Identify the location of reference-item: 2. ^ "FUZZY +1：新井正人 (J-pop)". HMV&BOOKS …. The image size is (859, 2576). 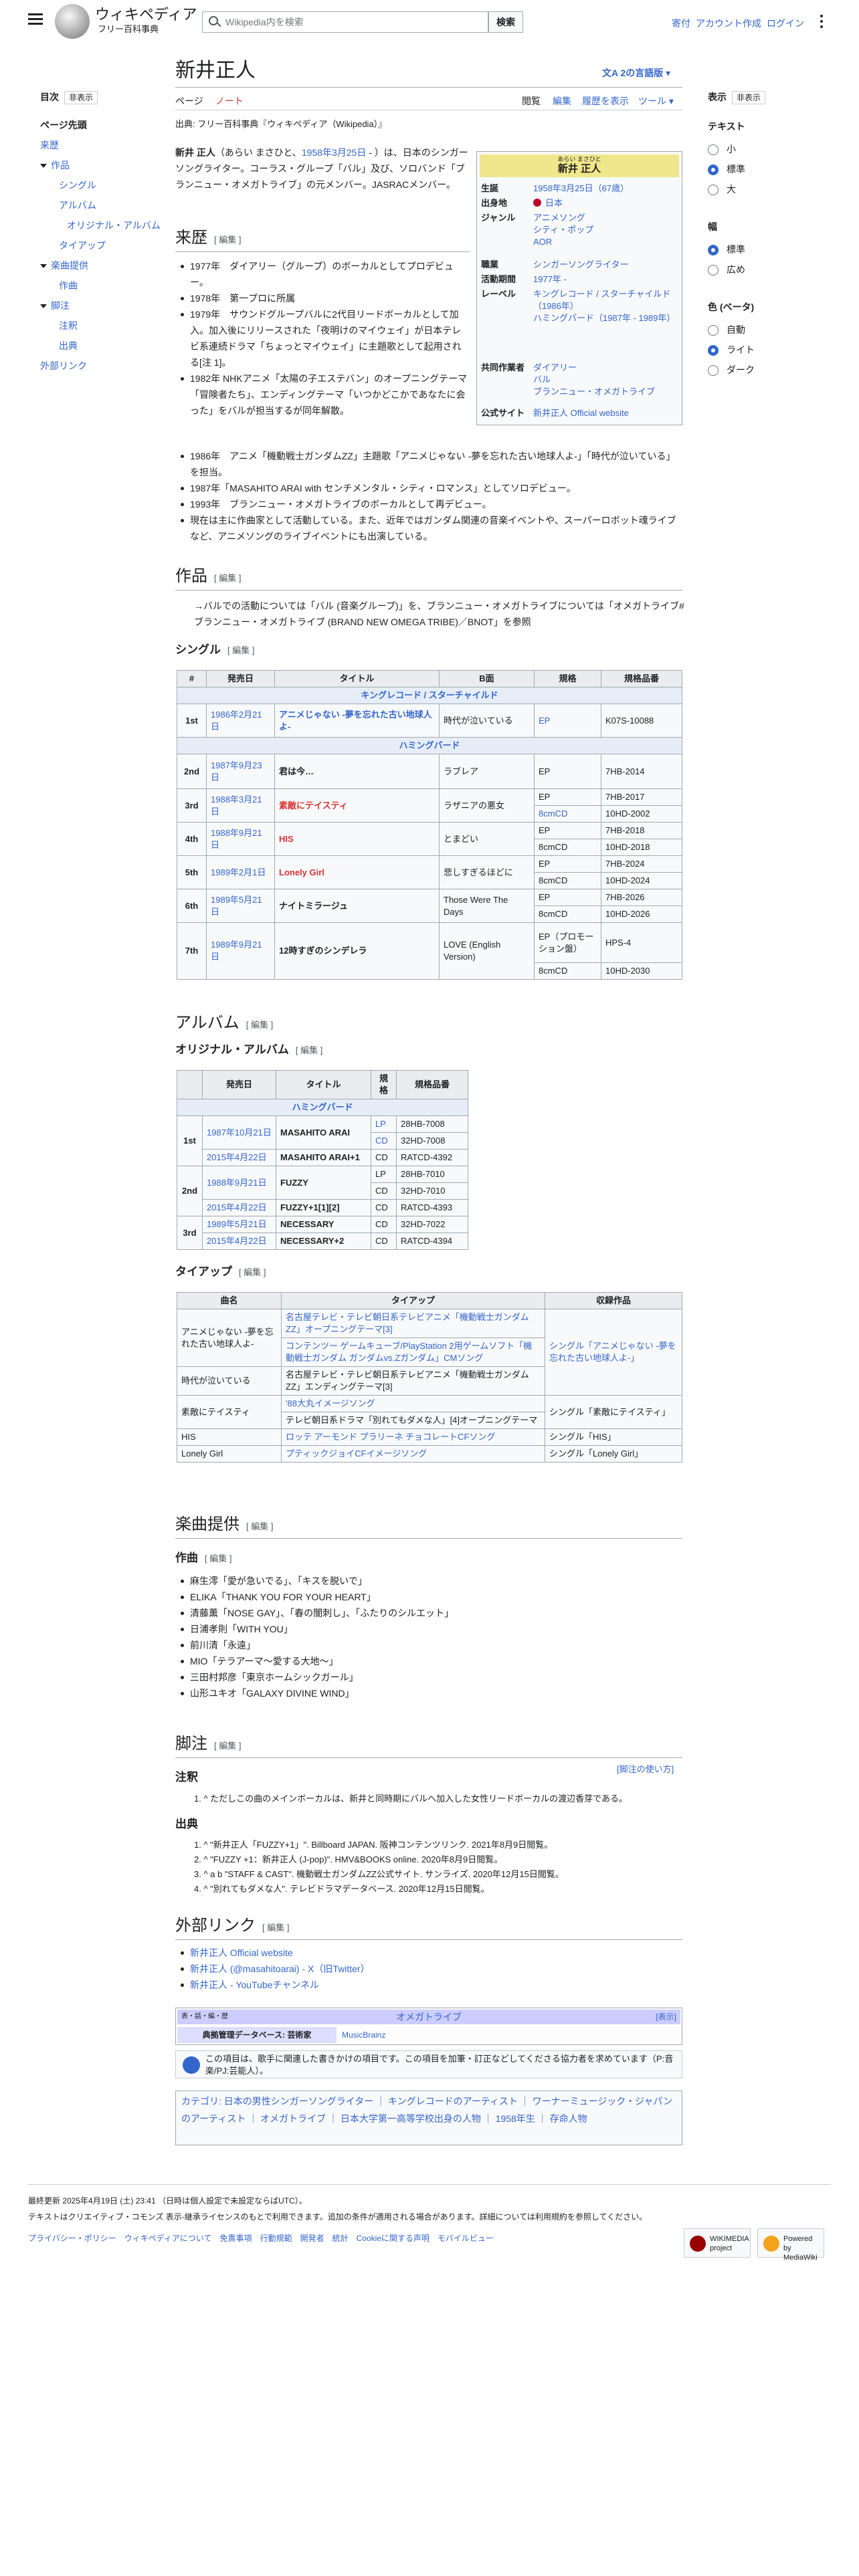
(348, 1859).